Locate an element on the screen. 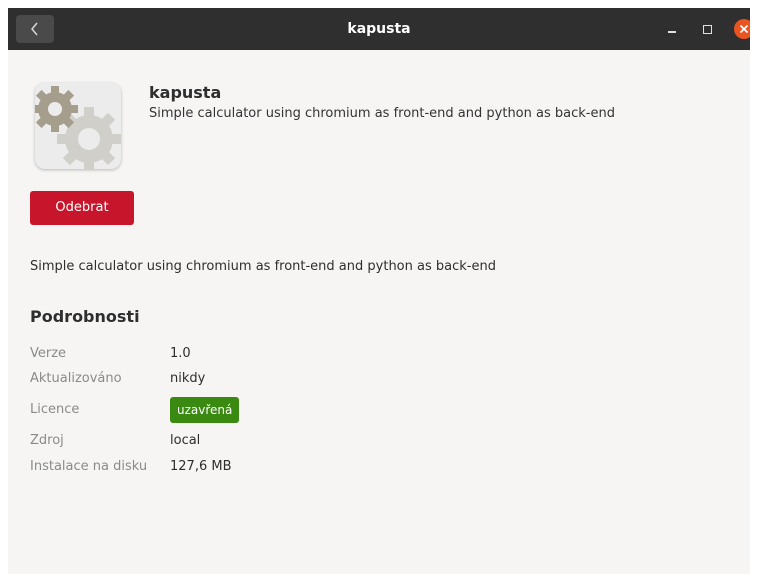  source-label: Zdroj is located at coordinates (47, 440).